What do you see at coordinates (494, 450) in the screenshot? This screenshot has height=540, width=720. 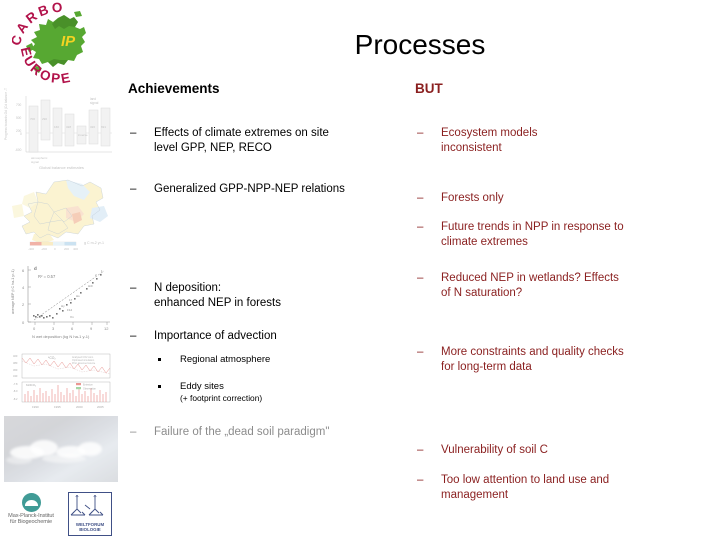 I see `bullet-text: Vulnerability of soil C` at bounding box center [494, 450].